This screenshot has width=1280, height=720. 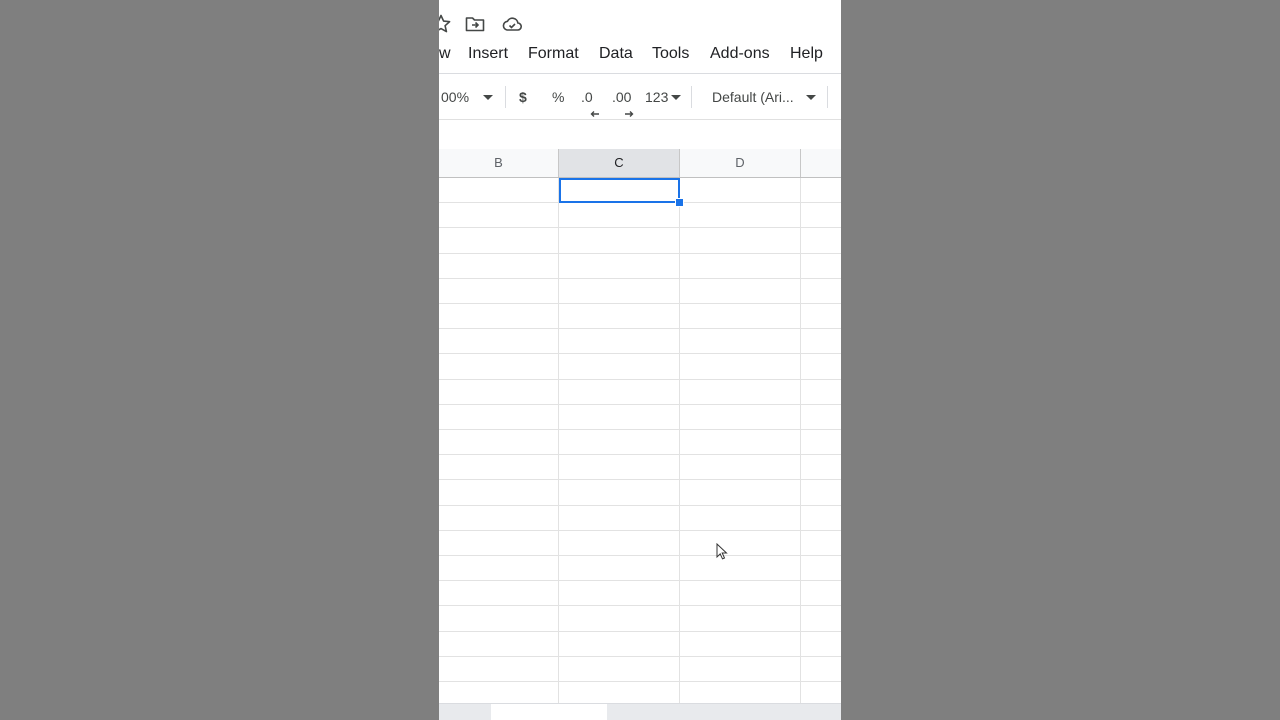 What do you see at coordinates (475, 24) in the screenshot?
I see `move-to-folder-icon` at bounding box center [475, 24].